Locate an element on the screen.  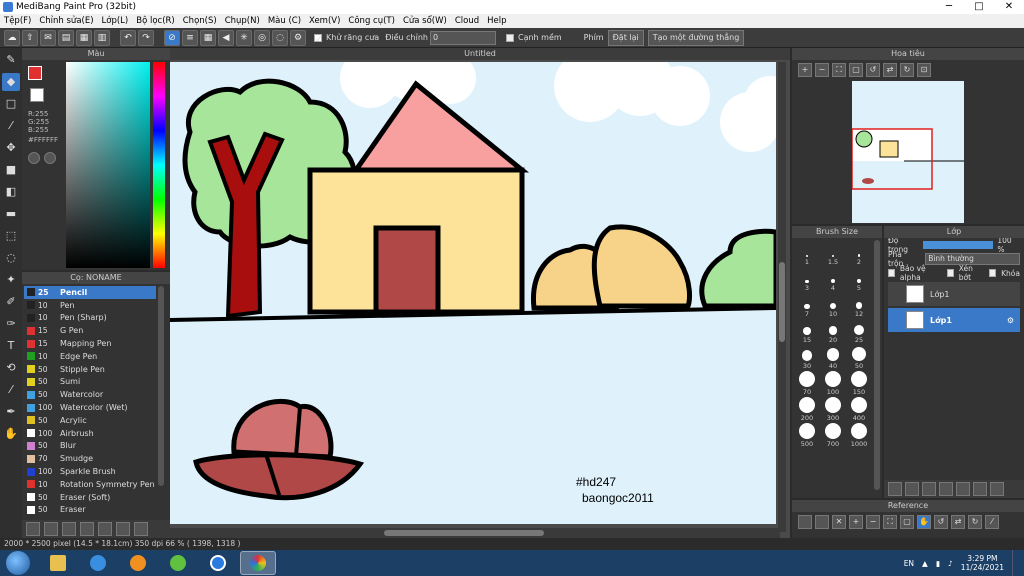
brush-size-option: 400 is located at coordinates (859, 409).